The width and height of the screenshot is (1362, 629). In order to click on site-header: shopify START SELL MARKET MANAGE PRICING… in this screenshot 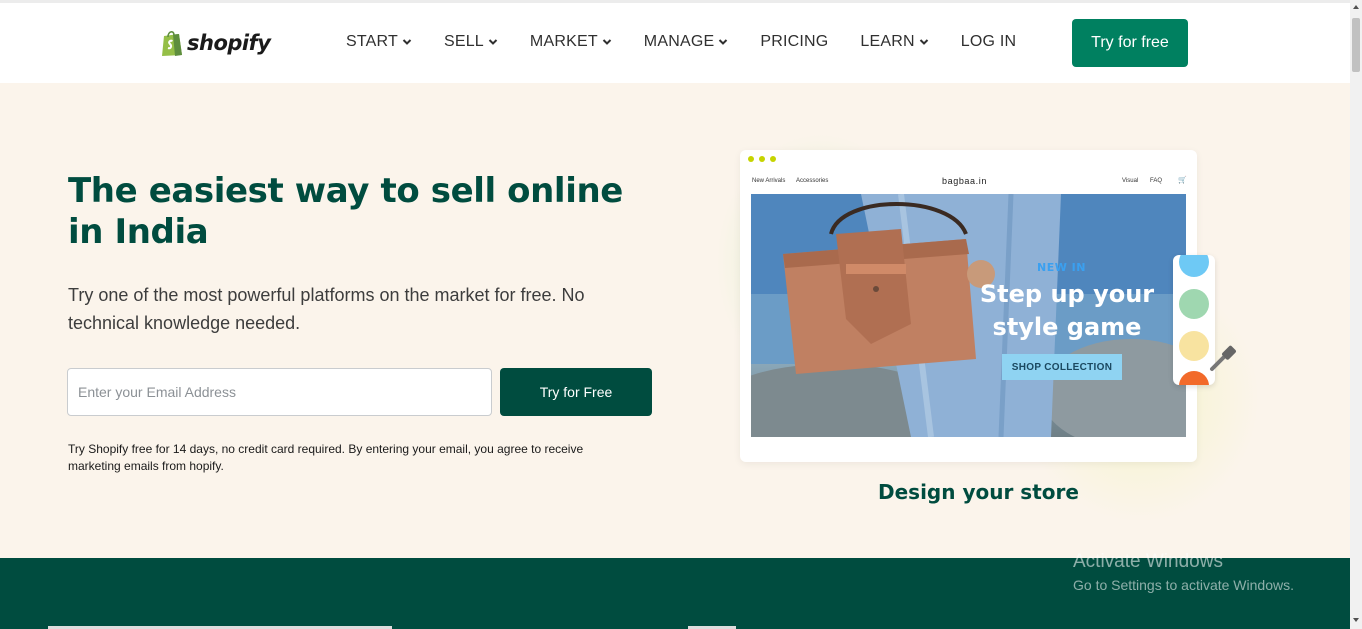, I will do `click(675, 43)`.